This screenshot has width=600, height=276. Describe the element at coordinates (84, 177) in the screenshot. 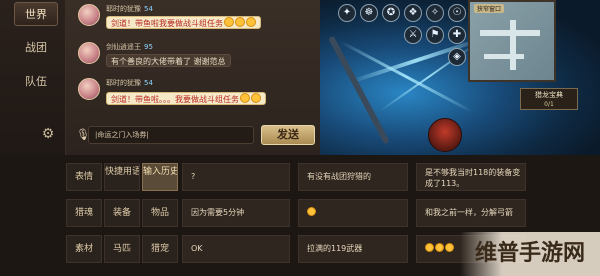

I see `category-emoji: 表情` at that location.